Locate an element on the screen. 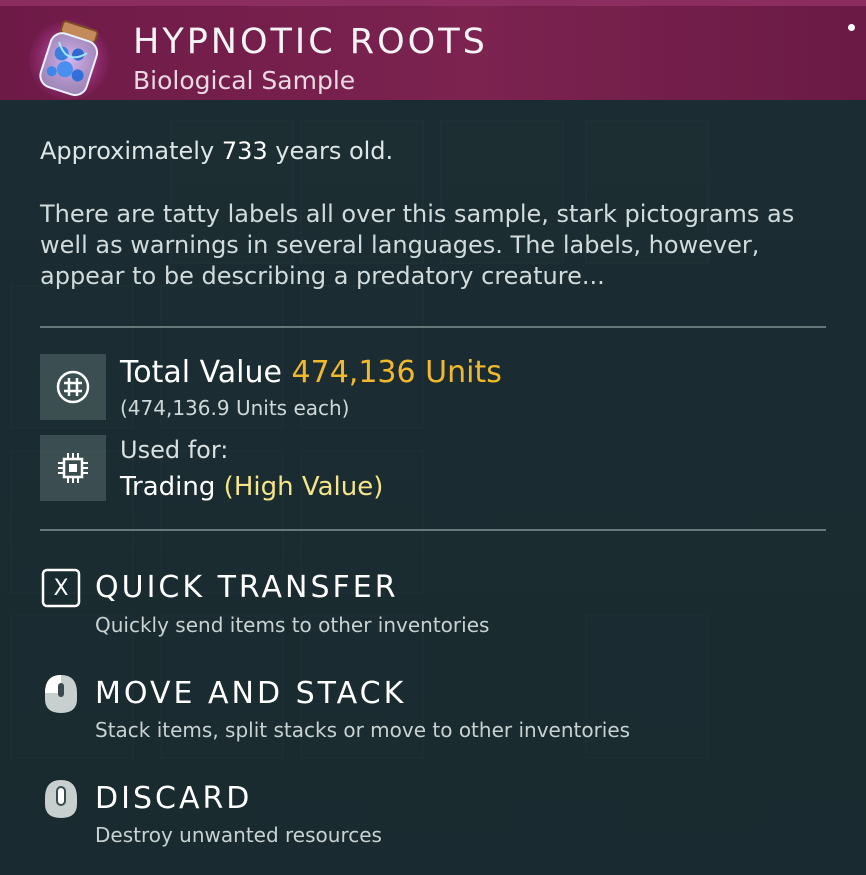 The height and width of the screenshot is (875, 866). unit-value-each: (474,136.9 Units each) is located at coordinates (235, 408).